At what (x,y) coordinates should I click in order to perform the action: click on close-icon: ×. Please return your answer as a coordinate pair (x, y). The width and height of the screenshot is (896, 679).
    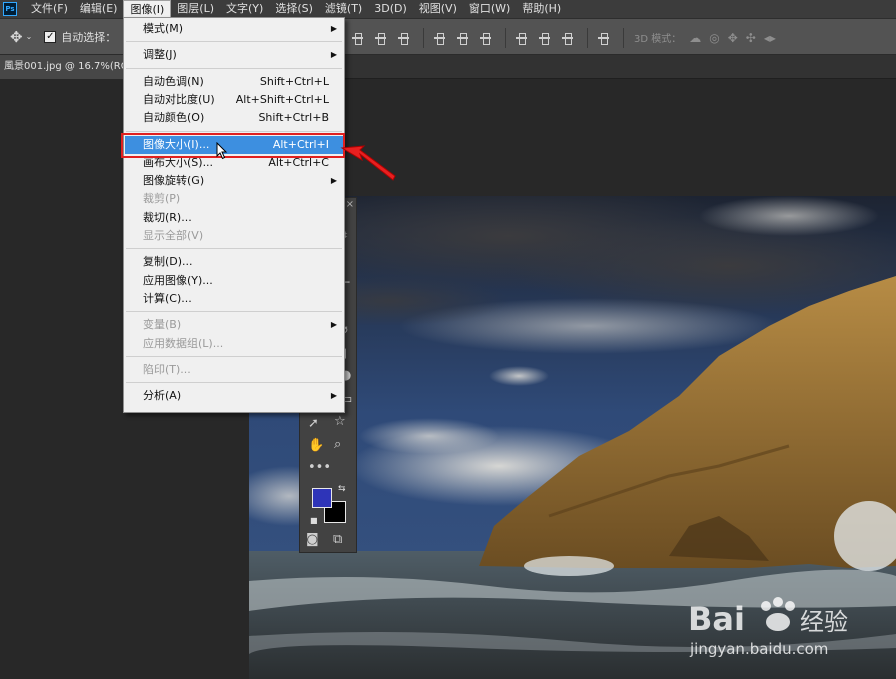
    Looking at the image, I should click on (350, 204).